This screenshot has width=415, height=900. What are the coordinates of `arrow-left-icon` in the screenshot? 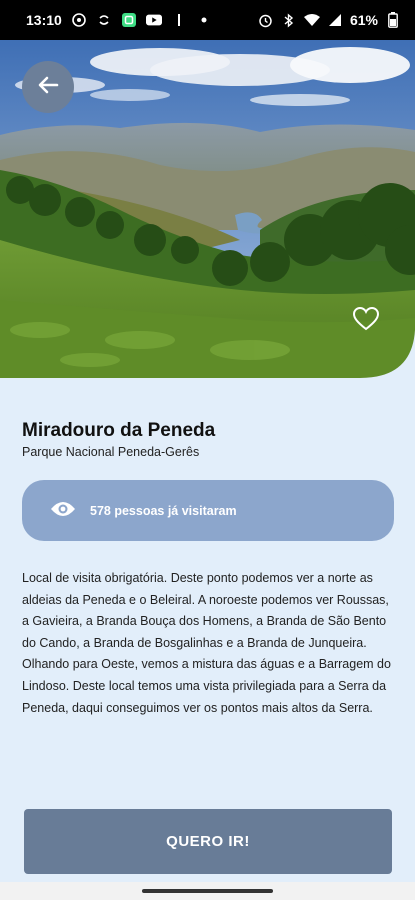 It's located at (48, 87).